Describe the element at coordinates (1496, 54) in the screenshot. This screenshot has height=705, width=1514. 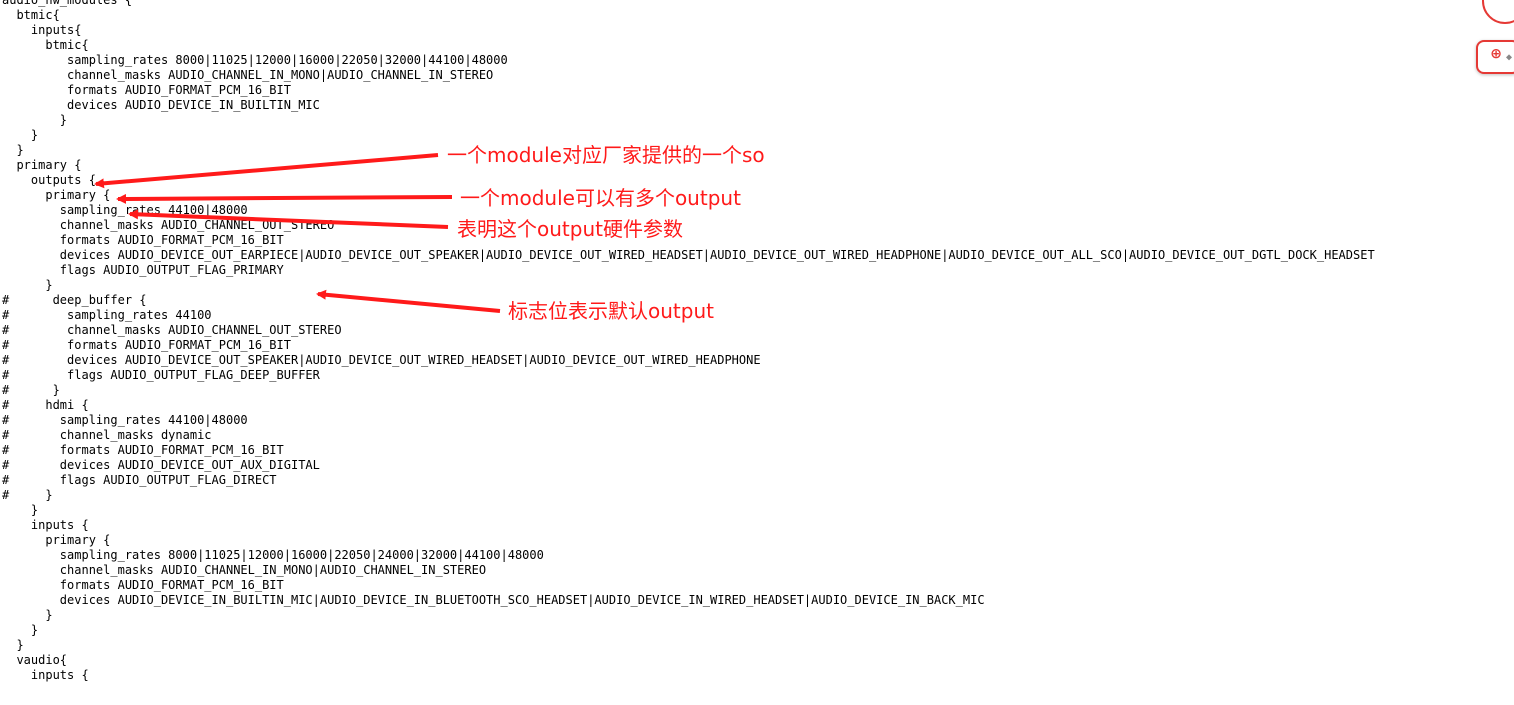
I see `mascot-badge-icon: ⊕` at that location.